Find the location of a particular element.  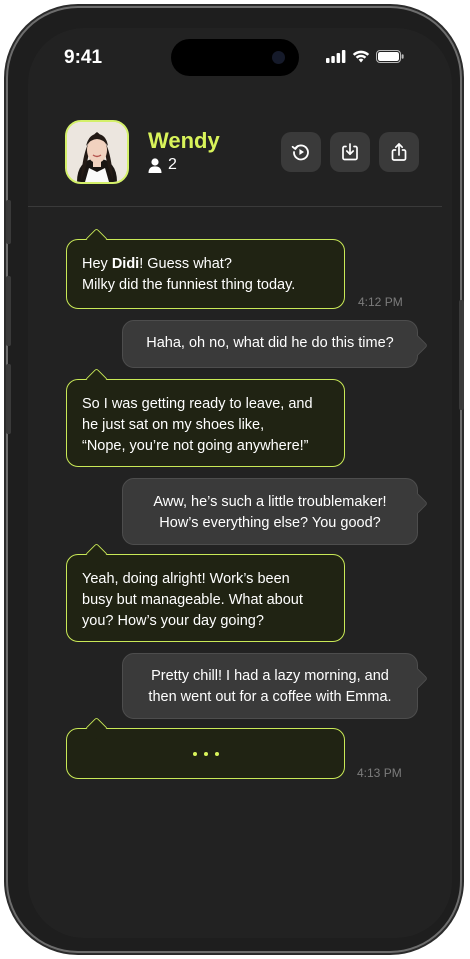

status-time: 9:41 is located at coordinates (83, 57).